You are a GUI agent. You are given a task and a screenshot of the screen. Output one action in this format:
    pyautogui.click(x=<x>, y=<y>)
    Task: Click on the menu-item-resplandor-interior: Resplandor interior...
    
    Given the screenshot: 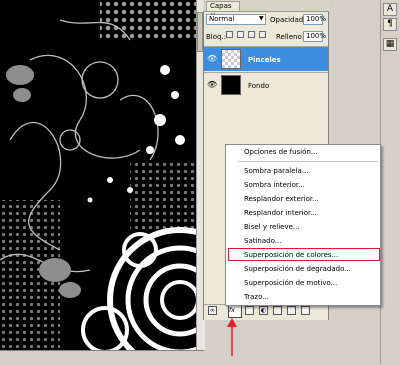 What is the action you would take?
    pyautogui.click(x=280, y=213)
    